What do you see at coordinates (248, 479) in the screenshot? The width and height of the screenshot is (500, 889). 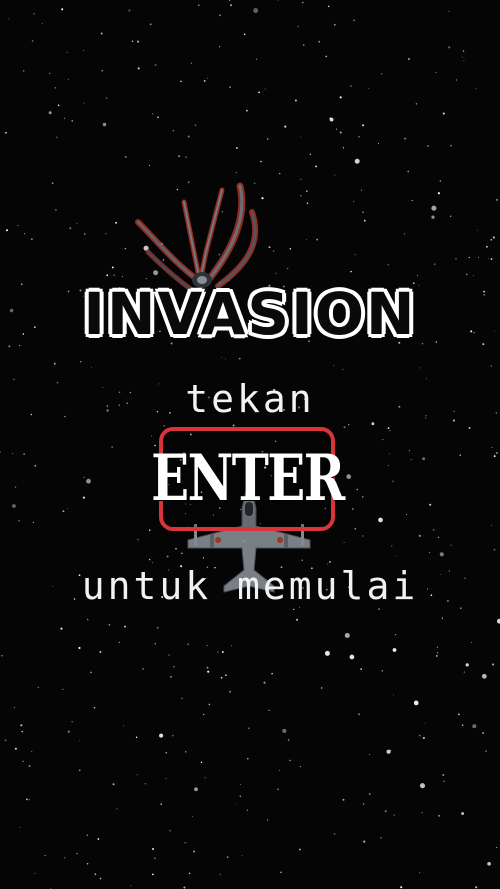 I see `enter-key-button: ENTER` at bounding box center [248, 479].